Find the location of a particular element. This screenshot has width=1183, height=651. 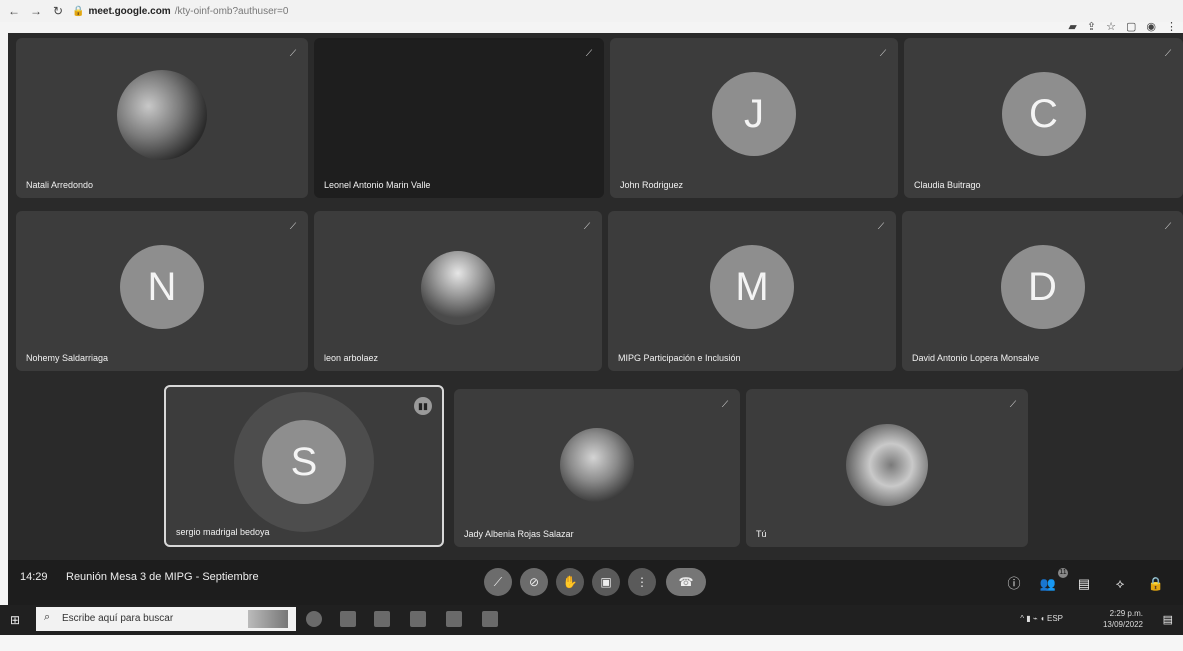

task-view-icon is located at coordinates (348, 619).